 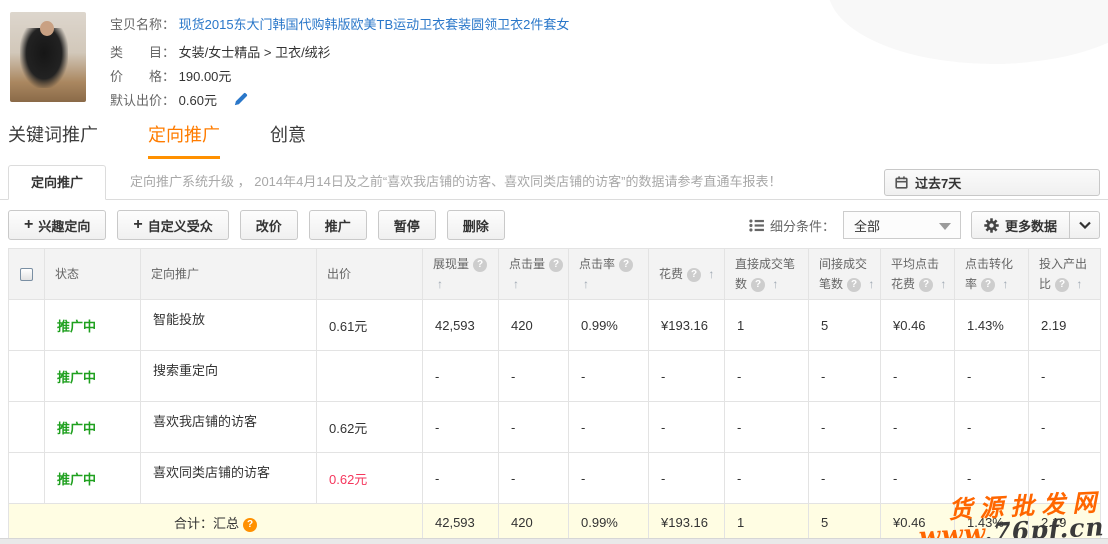 What do you see at coordinates (917, 274) in the screenshot?
I see `col-header-avg-click-cost: 平均点击花费? ↑` at bounding box center [917, 274].